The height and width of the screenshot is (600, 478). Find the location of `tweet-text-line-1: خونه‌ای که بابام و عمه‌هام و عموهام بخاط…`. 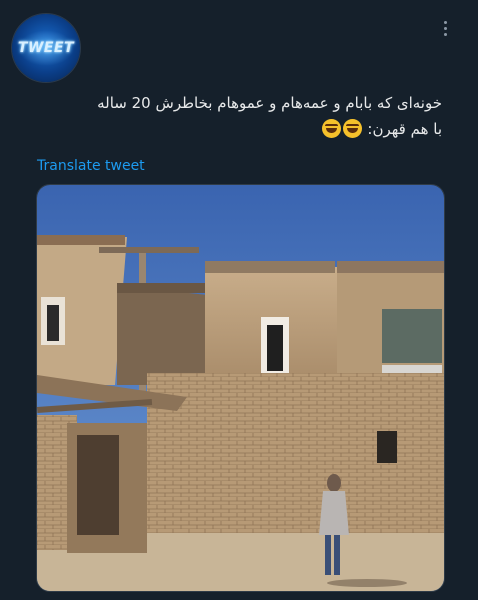

tweet-text-line-1: خونه‌ای که بابام و عمه‌هام و عموهام بخاط… is located at coordinates (269, 103).